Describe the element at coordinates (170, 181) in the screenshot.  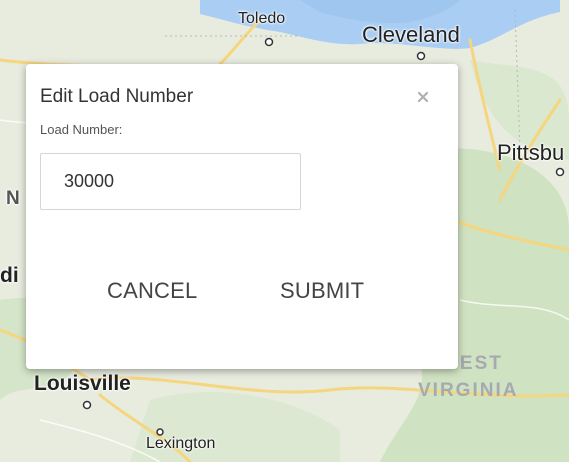
I see `load-number-input` at that location.